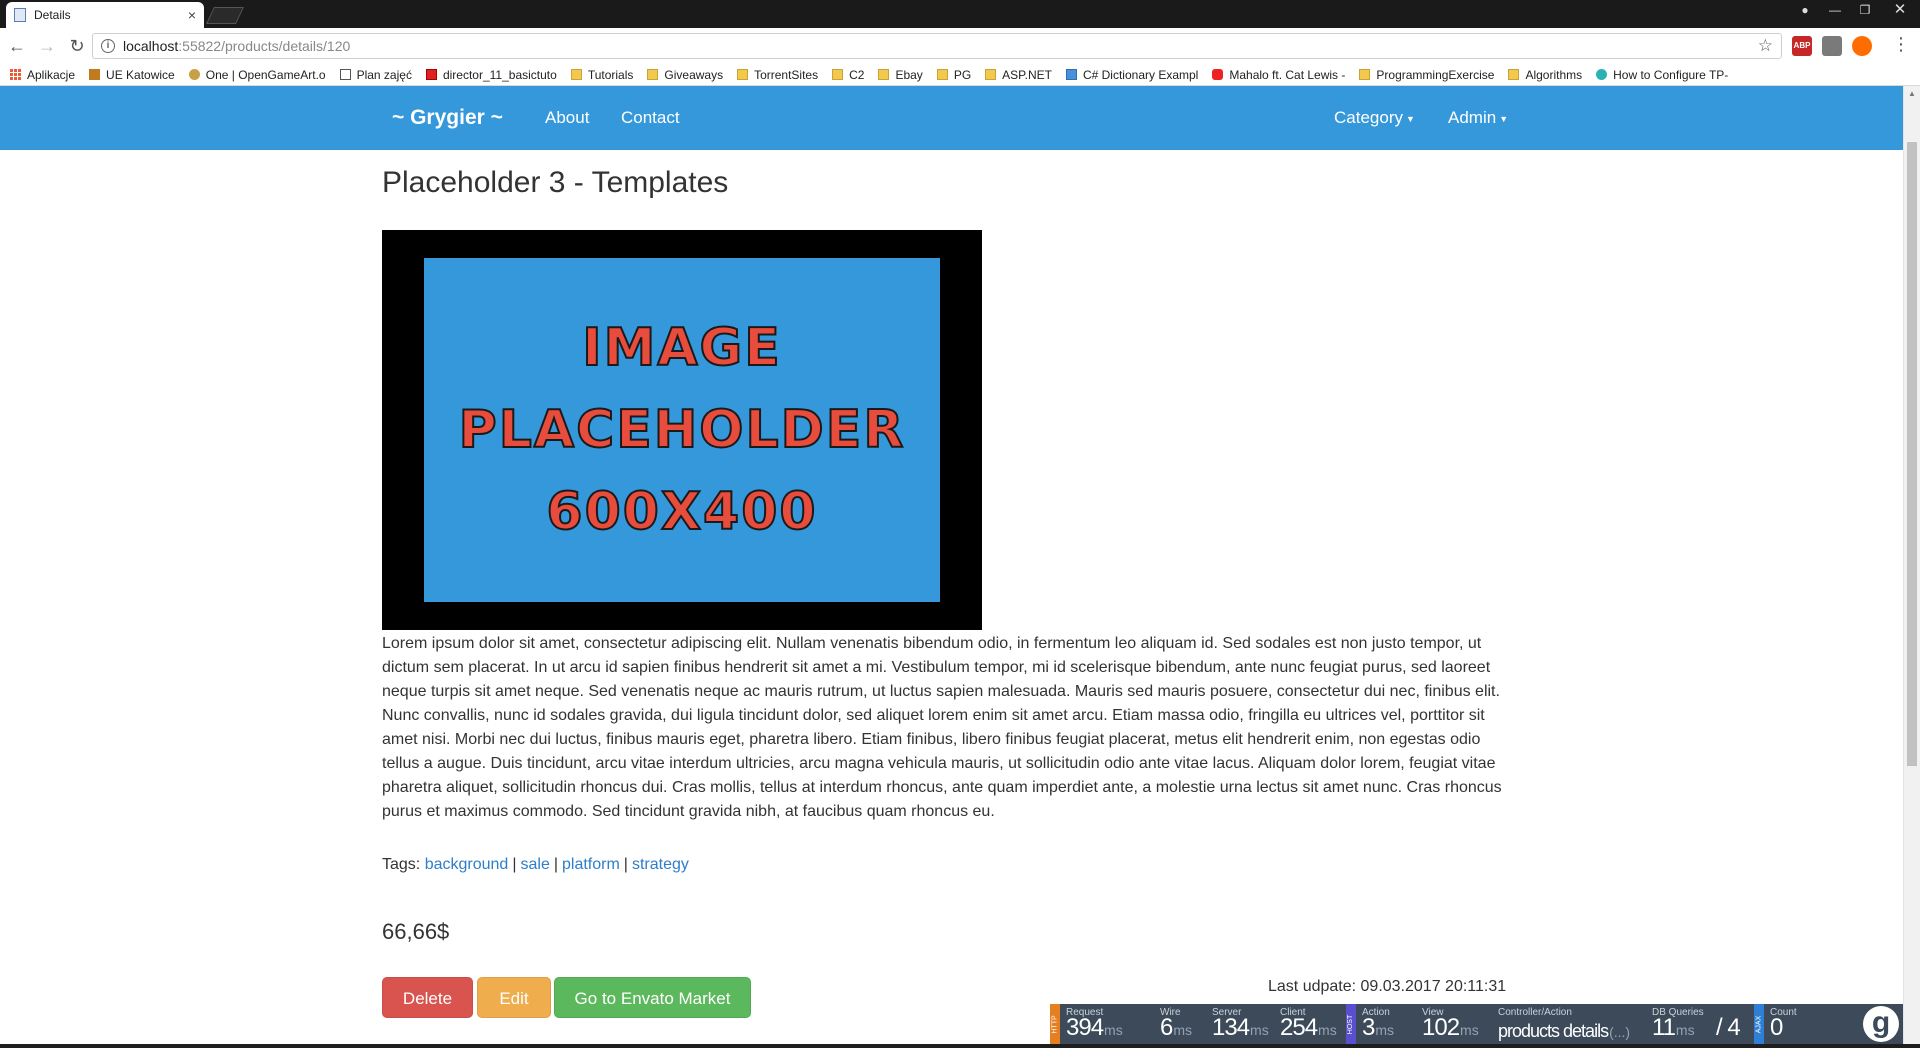 Image resolution: width=1920 pixels, height=1048 pixels. What do you see at coordinates (1835, 10) in the screenshot?
I see `minimize-button: —` at bounding box center [1835, 10].